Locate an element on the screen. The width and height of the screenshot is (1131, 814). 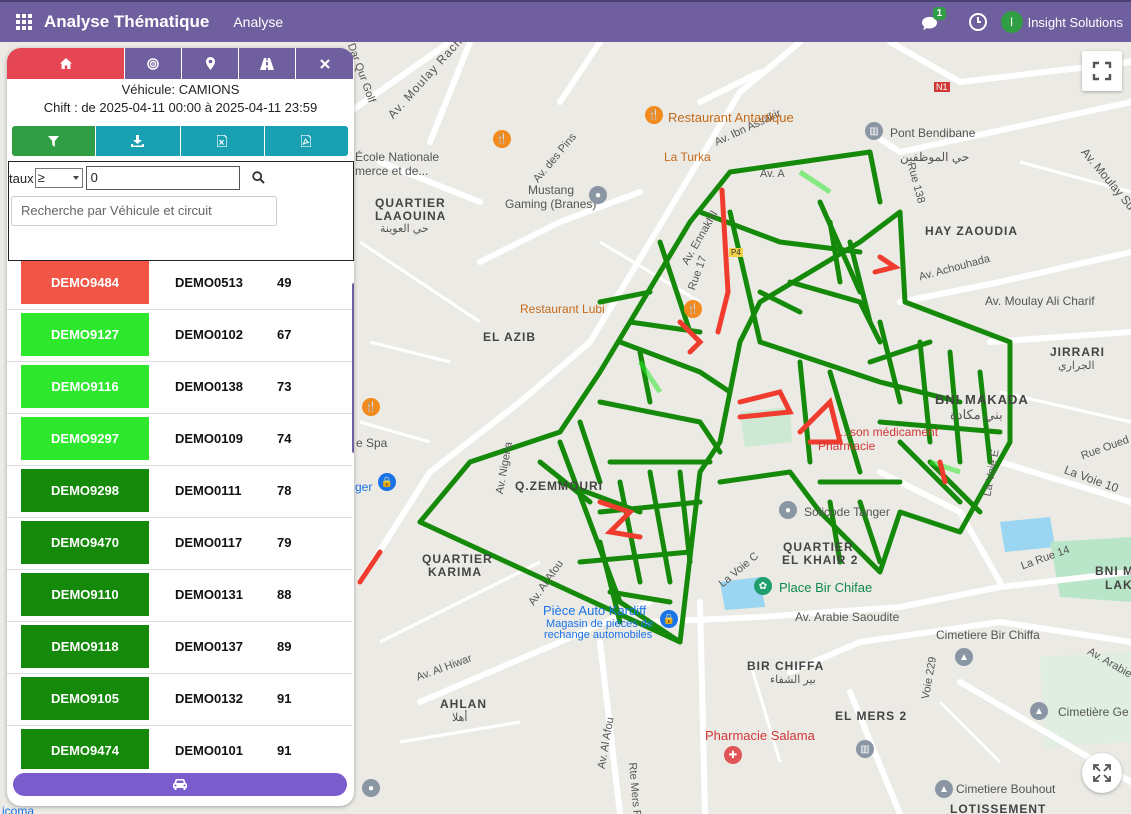
table-row: DEMO9116 DEMO0138 73 is located at coordinates (179, 388).